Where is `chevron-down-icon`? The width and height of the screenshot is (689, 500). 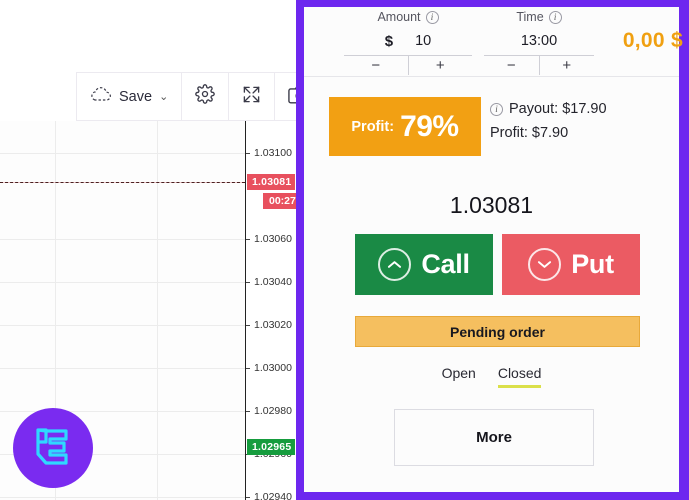 chevron-down-icon is located at coordinates (545, 264).